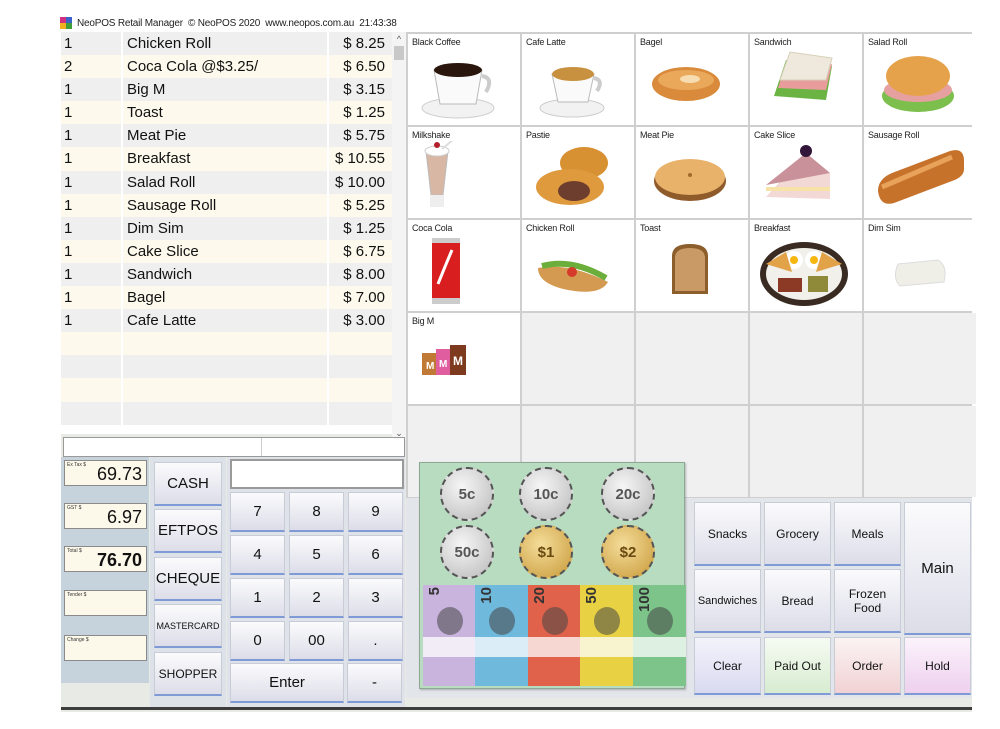 The image size is (1000, 729). Describe the element at coordinates (188, 579) in the screenshot. I see `cheque-button: CHEQUE` at that location.